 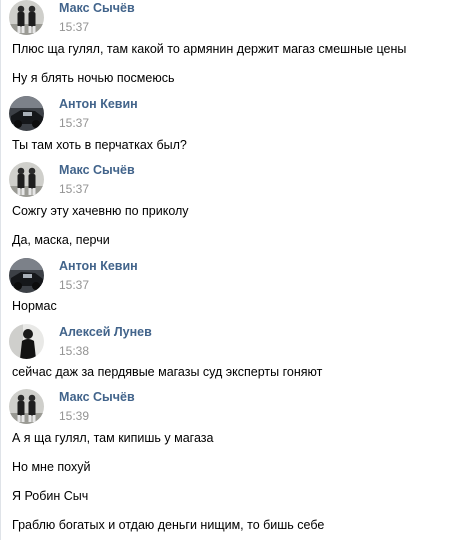 What do you see at coordinates (93, 78) in the screenshot?
I see `message-text: Ну я блять ночью посмеюсь` at bounding box center [93, 78].